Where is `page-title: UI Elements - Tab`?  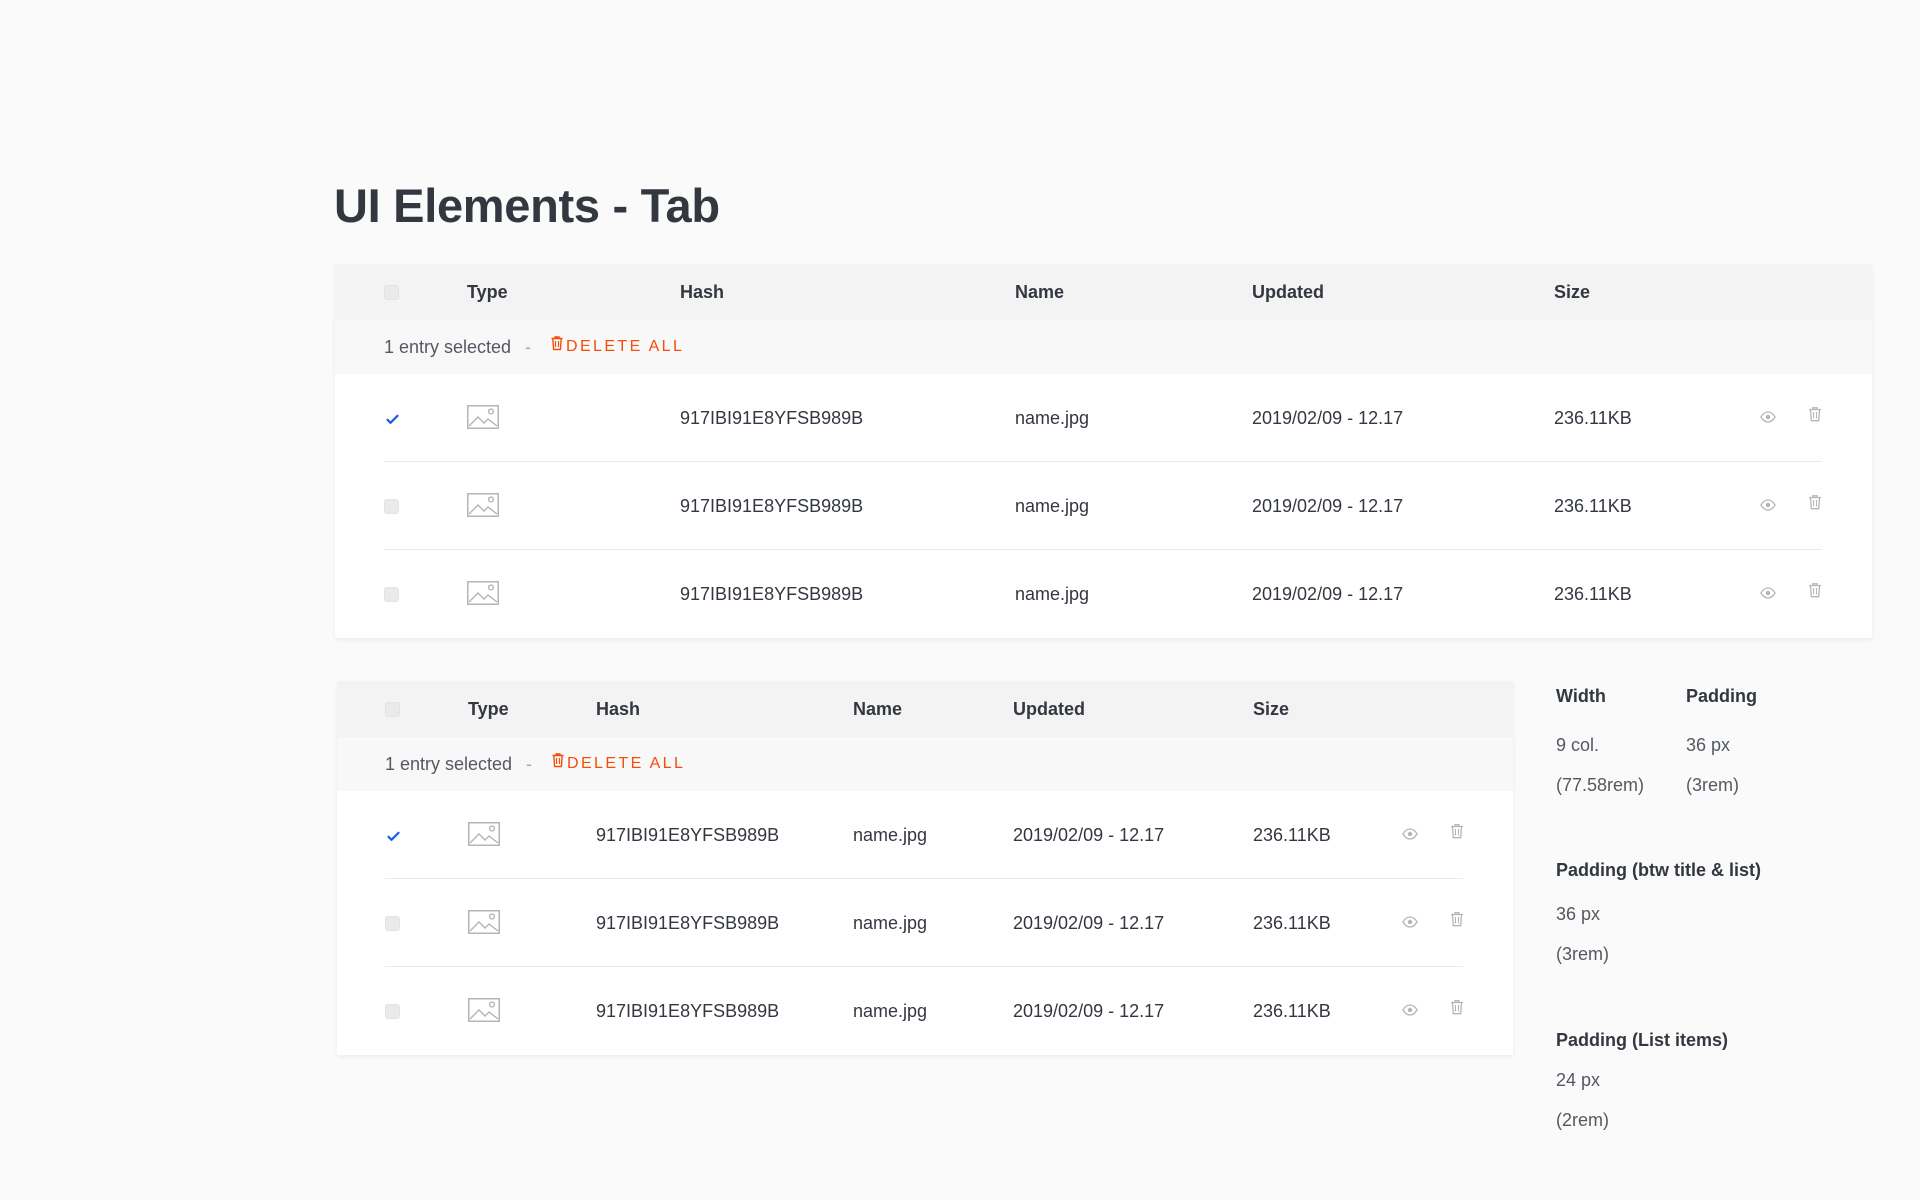 page-title: UI Elements - Tab is located at coordinates (527, 205).